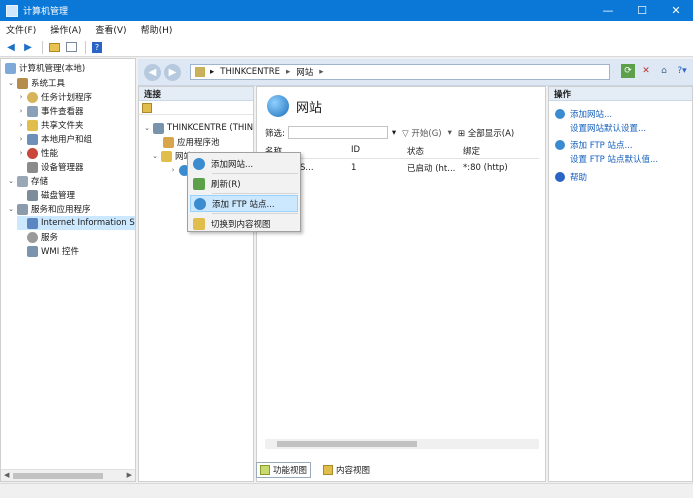 Image resolution: width=693 pixels, height=498 pixels. Describe the element at coordinates (129, 475) in the screenshot. I see `scroll-right-icon: ▶` at that location.